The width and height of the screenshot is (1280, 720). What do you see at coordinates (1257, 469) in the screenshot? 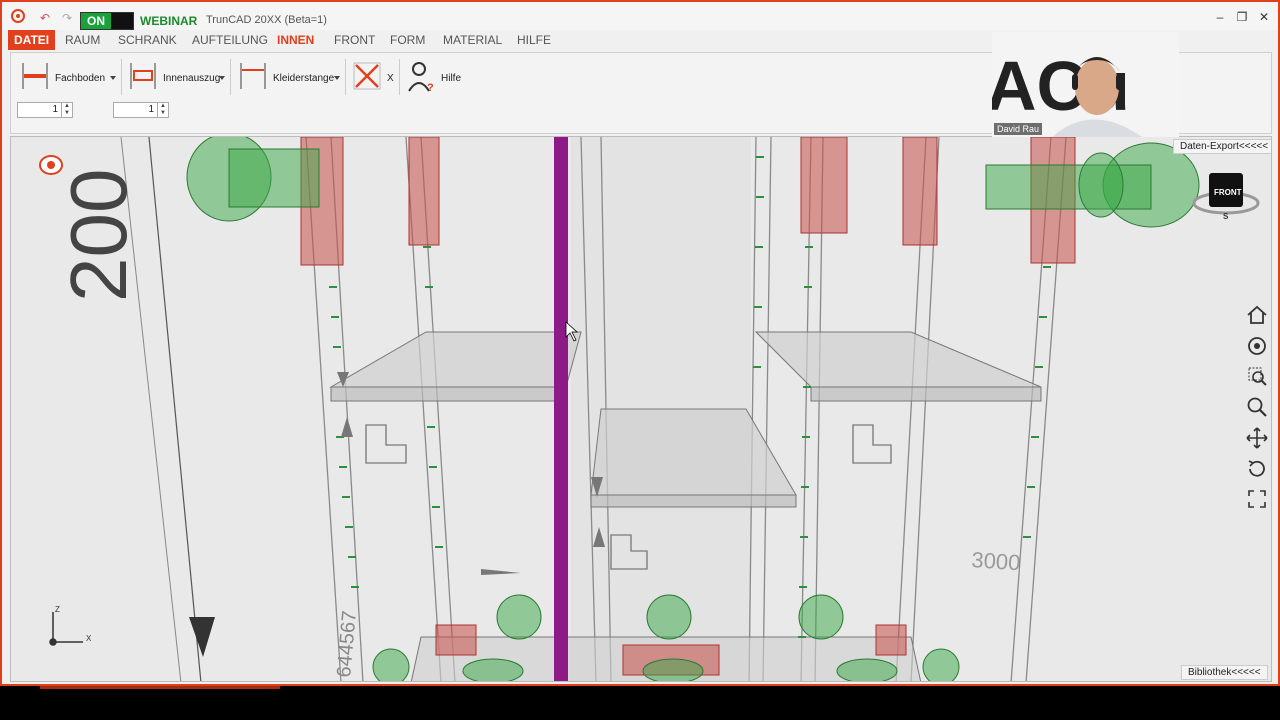
I see `rotate-reset-icon` at bounding box center [1257, 469].